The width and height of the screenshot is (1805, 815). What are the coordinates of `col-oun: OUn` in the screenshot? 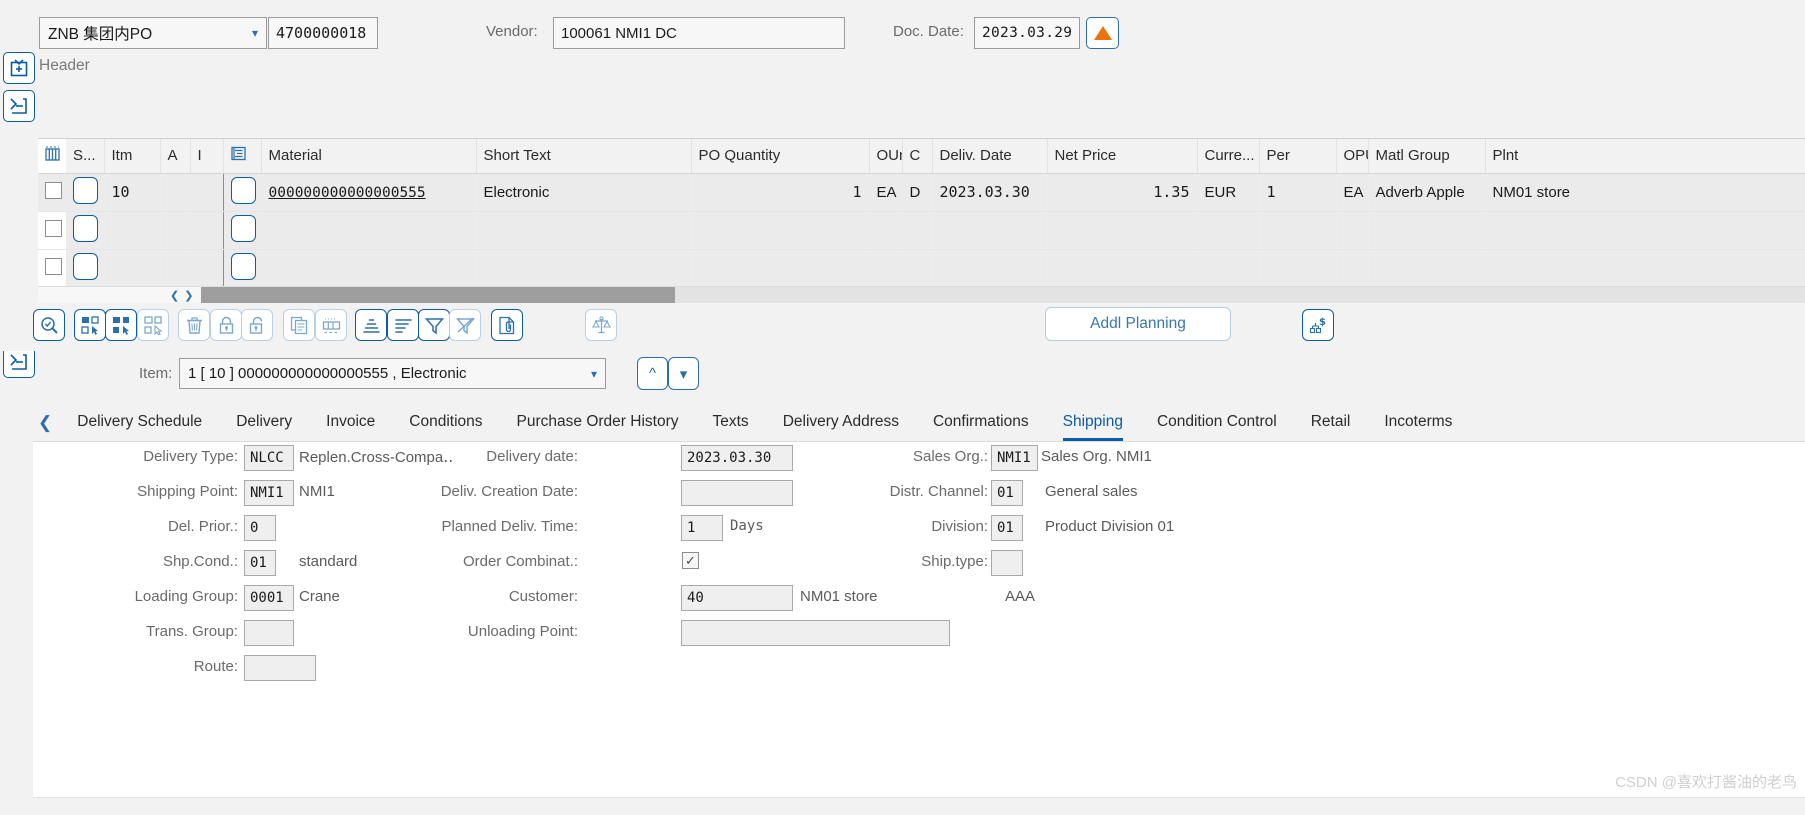 It's located at (886, 156).